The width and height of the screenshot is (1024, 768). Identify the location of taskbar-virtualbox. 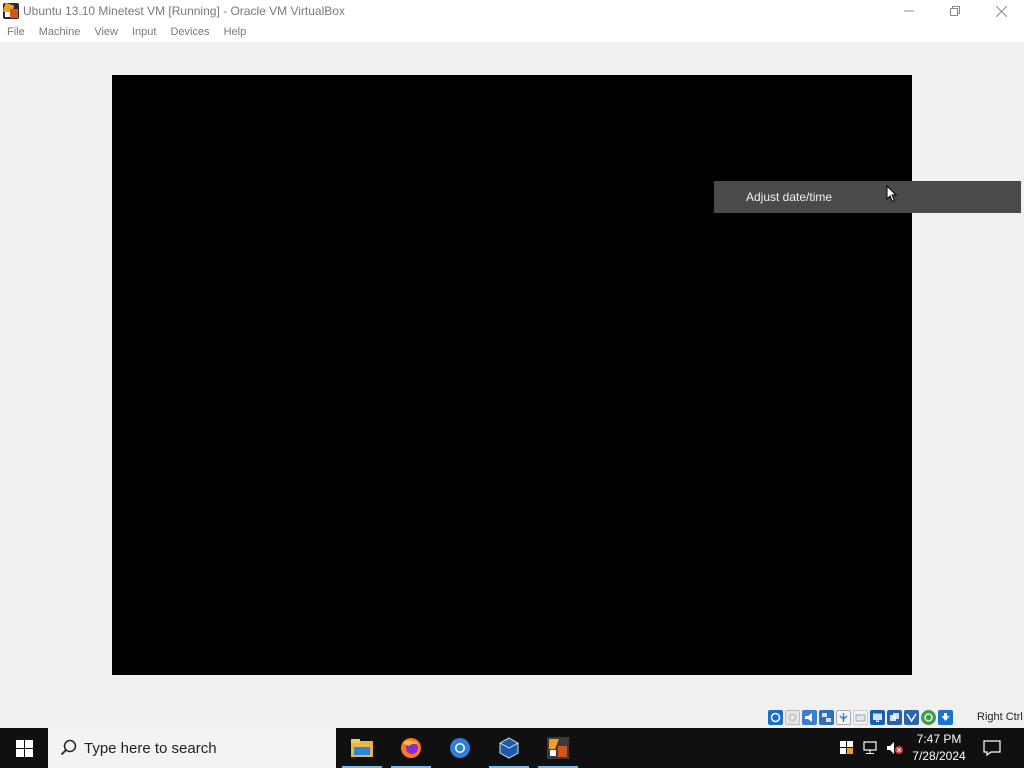
(509, 748).